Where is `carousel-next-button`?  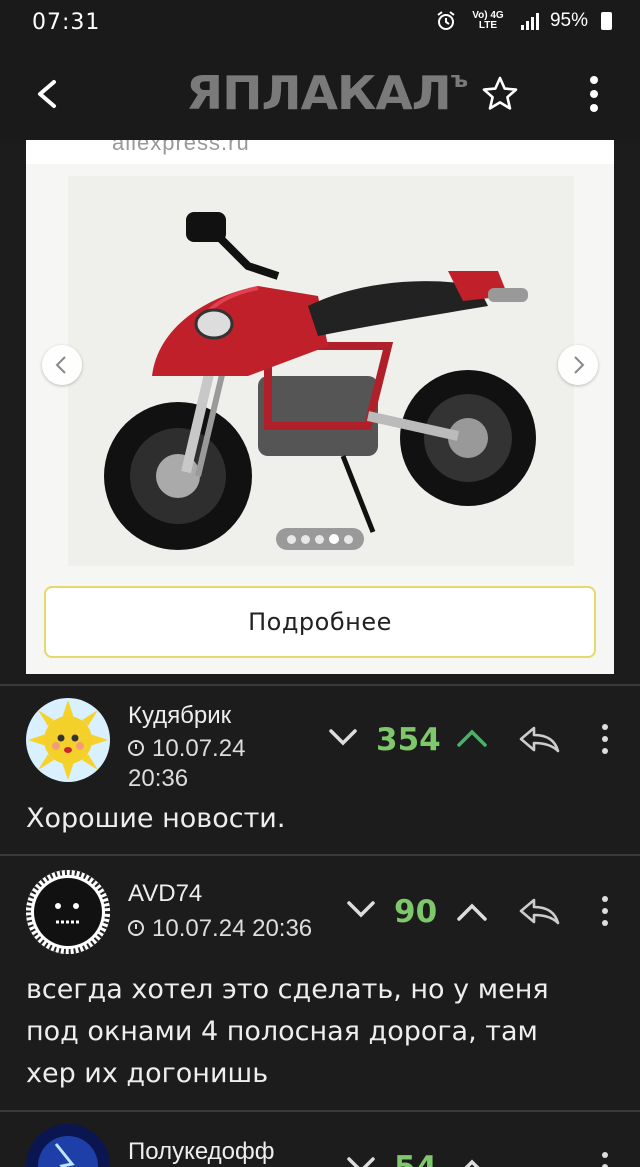 carousel-next-button is located at coordinates (578, 365).